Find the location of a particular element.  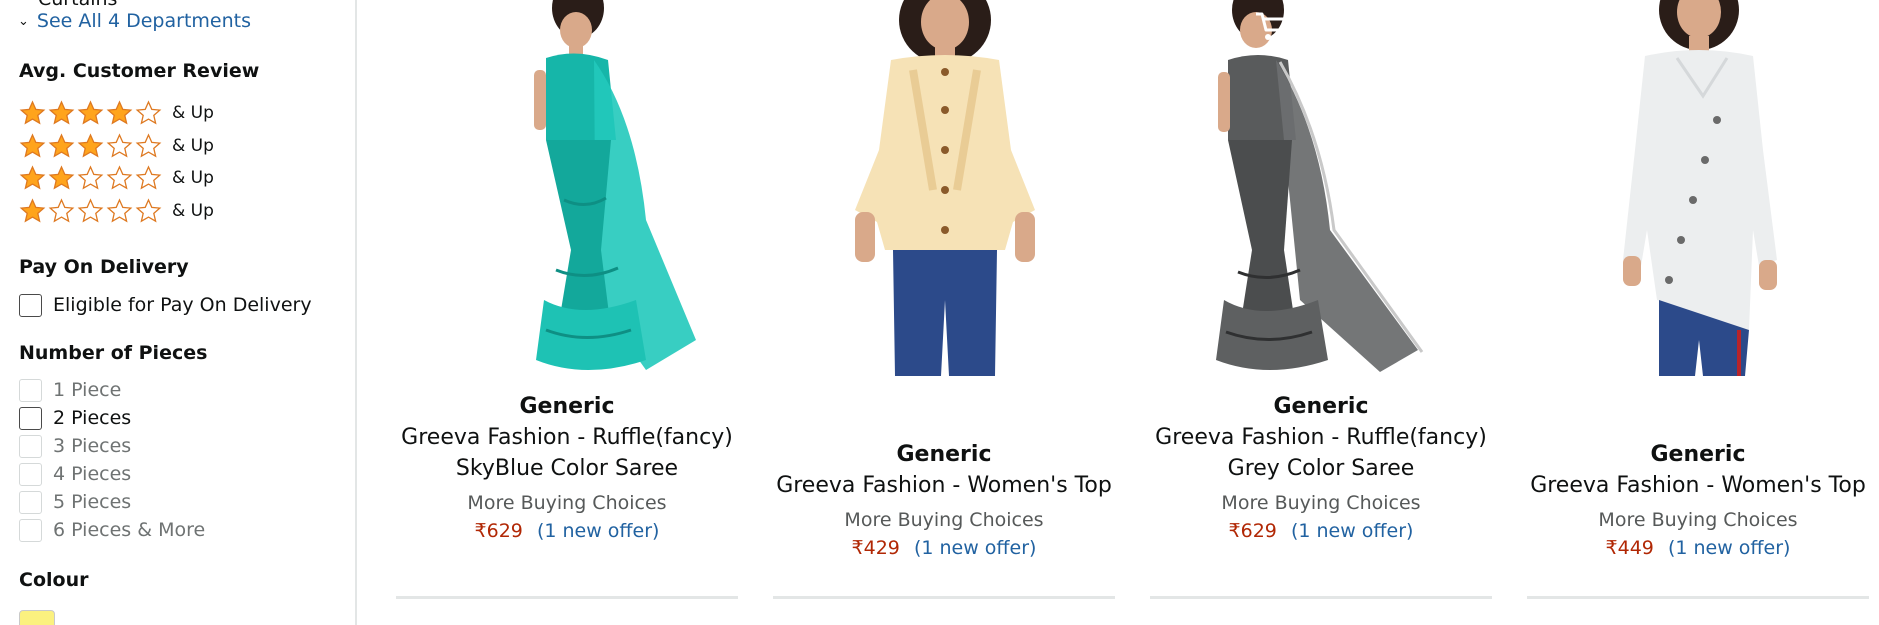

cart-icon is located at coordinates (1272, 26).